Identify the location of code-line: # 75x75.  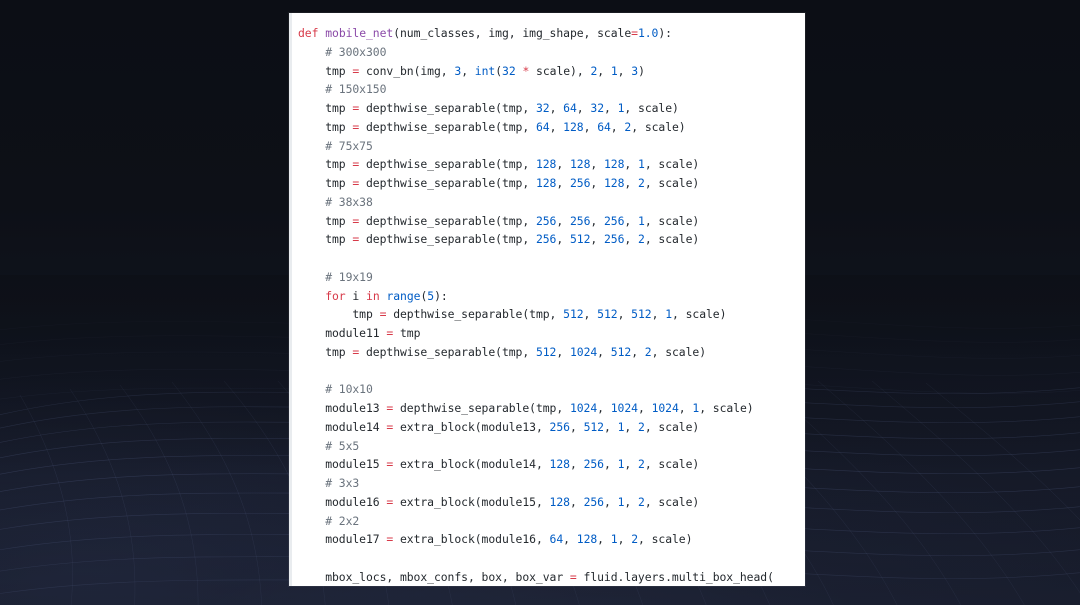
(551, 146).